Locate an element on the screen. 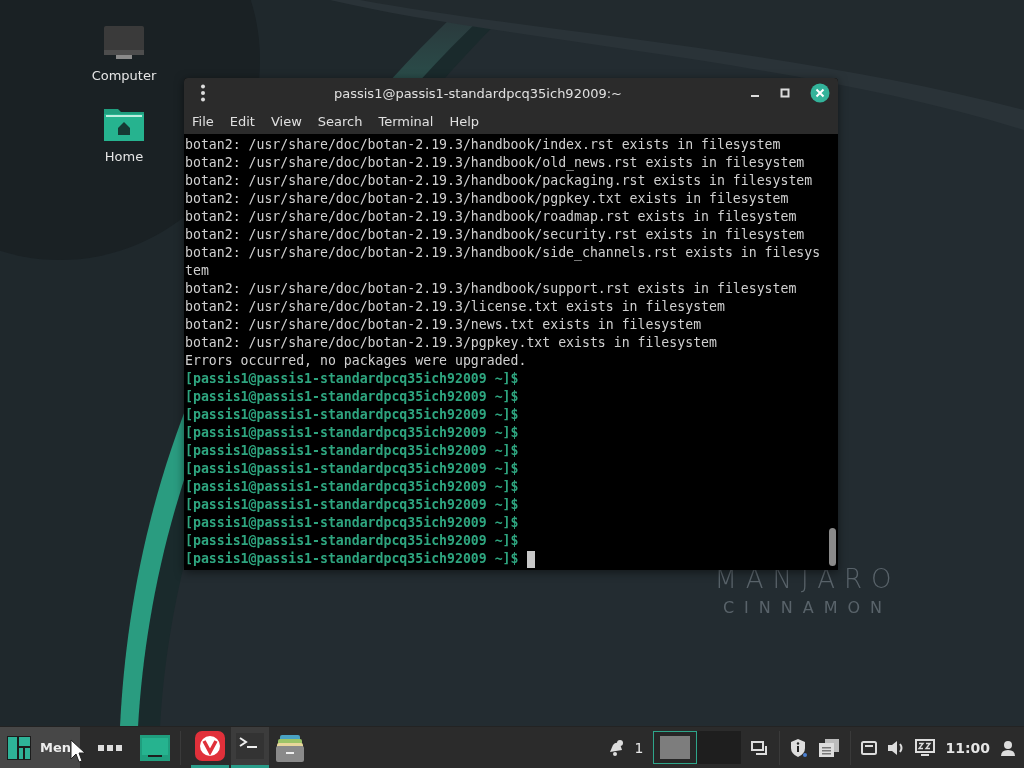 This screenshot has height=768, width=1024. notification-count: 1 is located at coordinates (639, 747).